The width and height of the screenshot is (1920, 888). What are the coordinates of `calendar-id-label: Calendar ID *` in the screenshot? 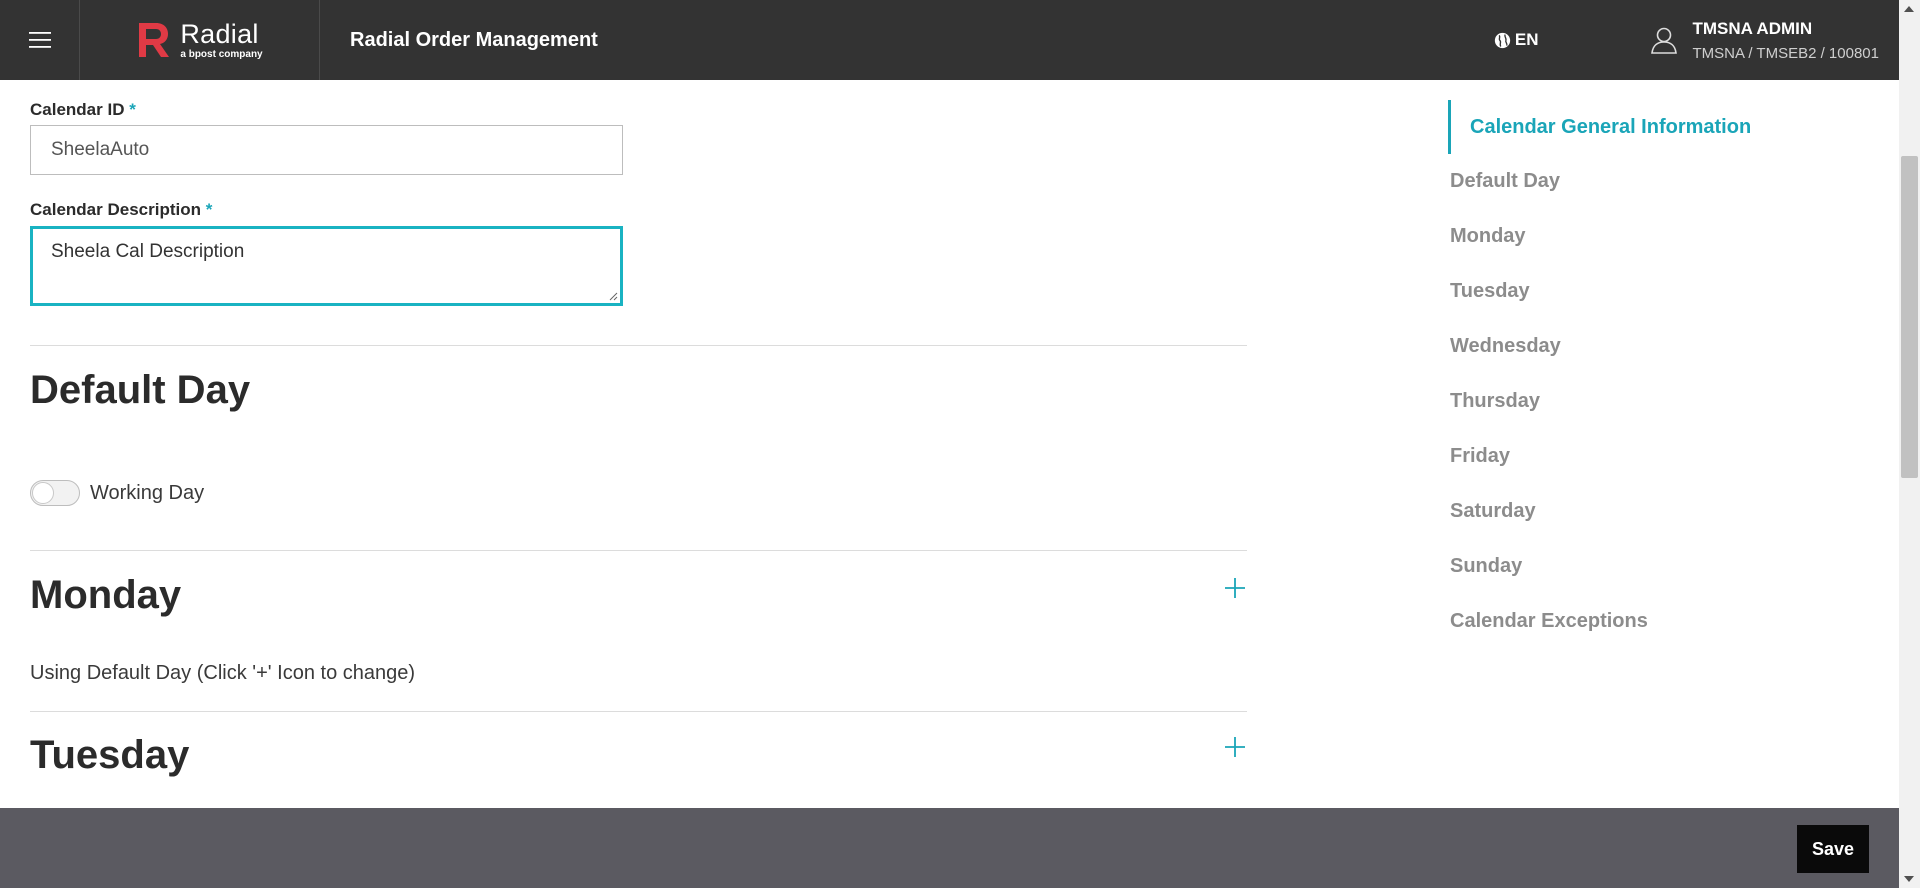 It's located at (83, 110).